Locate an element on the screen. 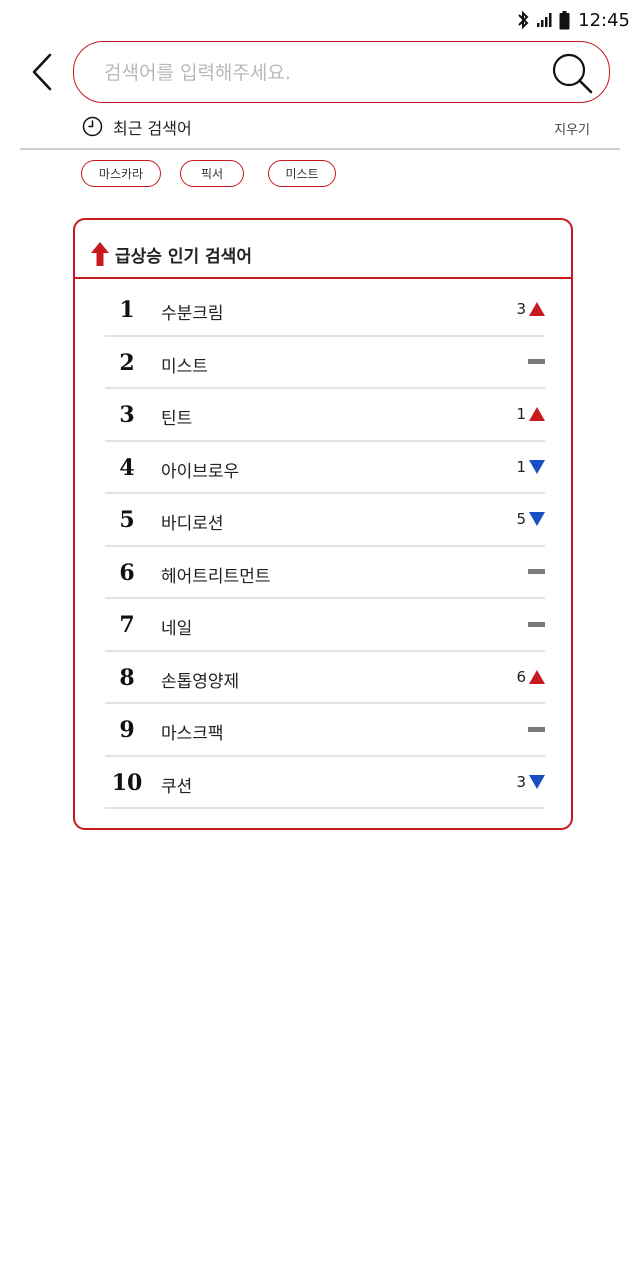  rank-change: 6 is located at coordinates (530, 677).